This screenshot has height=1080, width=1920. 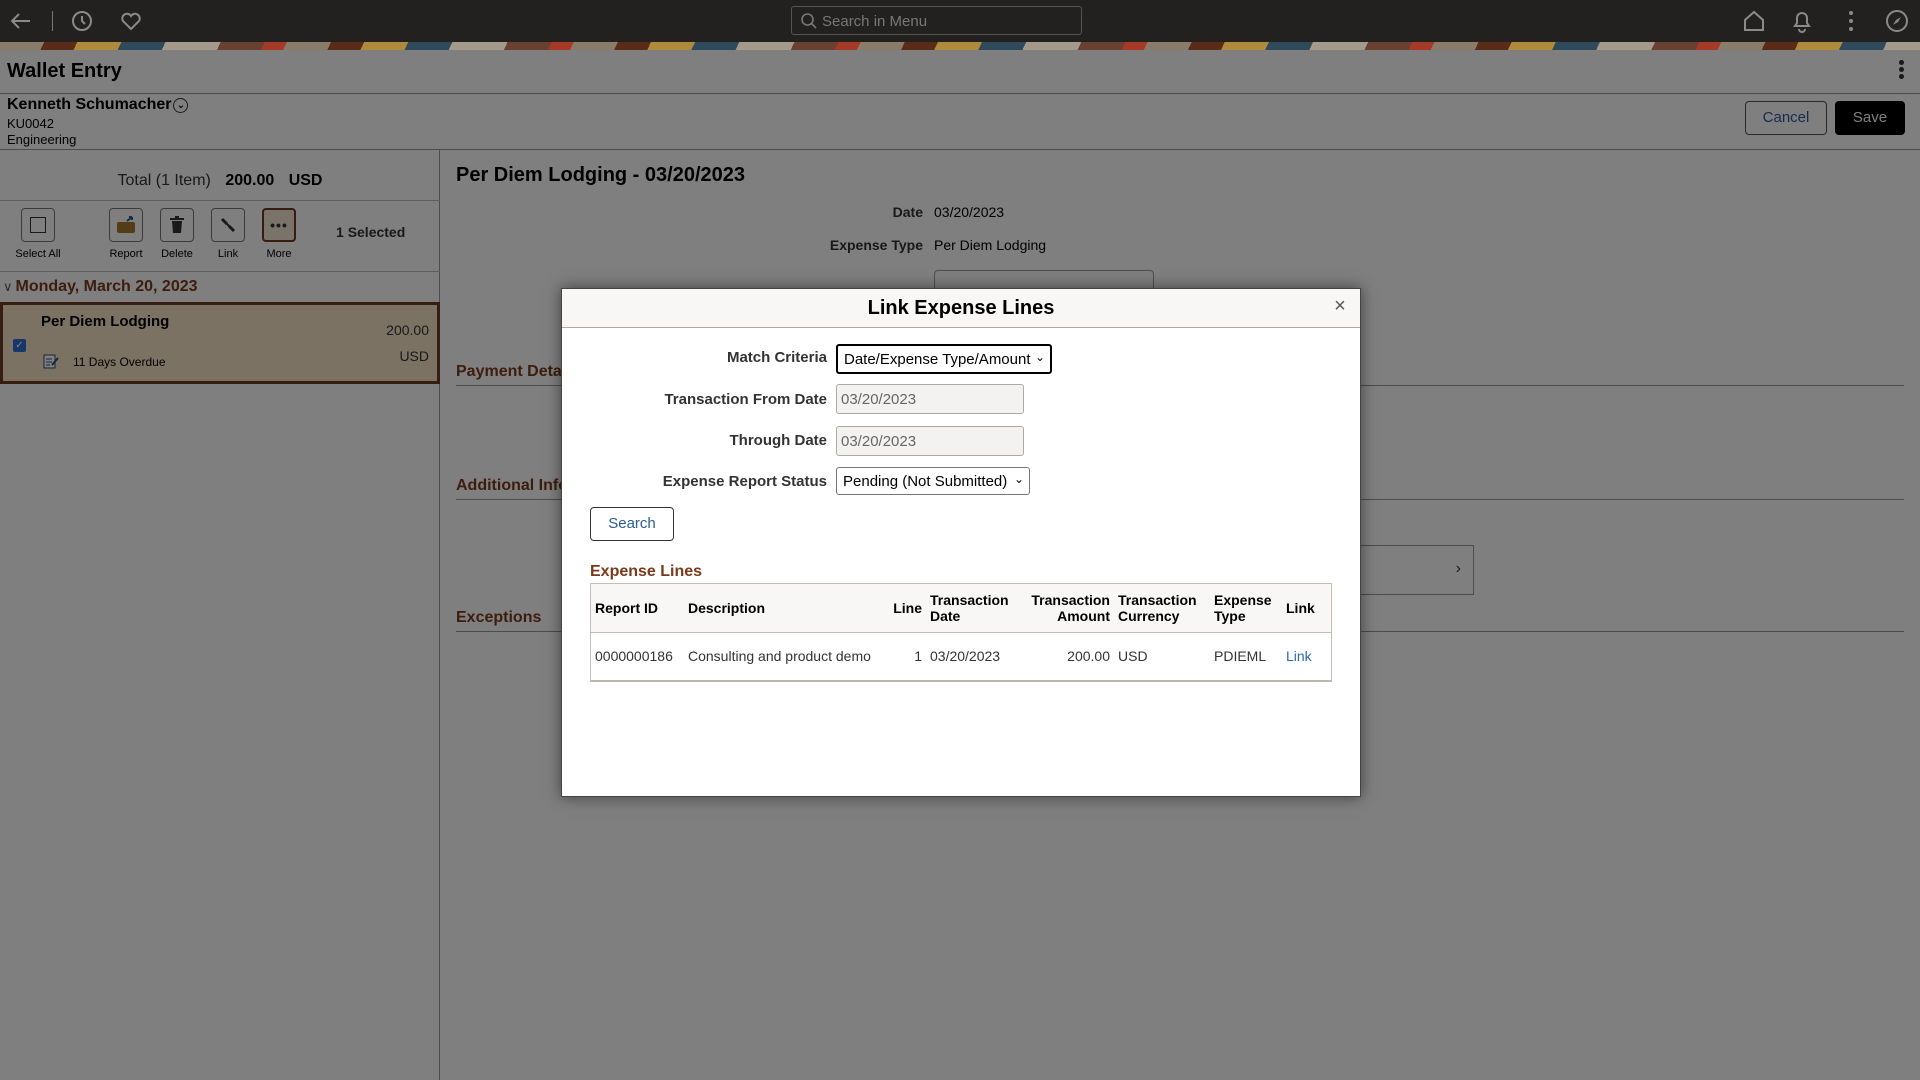 I want to click on expense-report-status-label: Expense Report Status, so click(x=744, y=481).